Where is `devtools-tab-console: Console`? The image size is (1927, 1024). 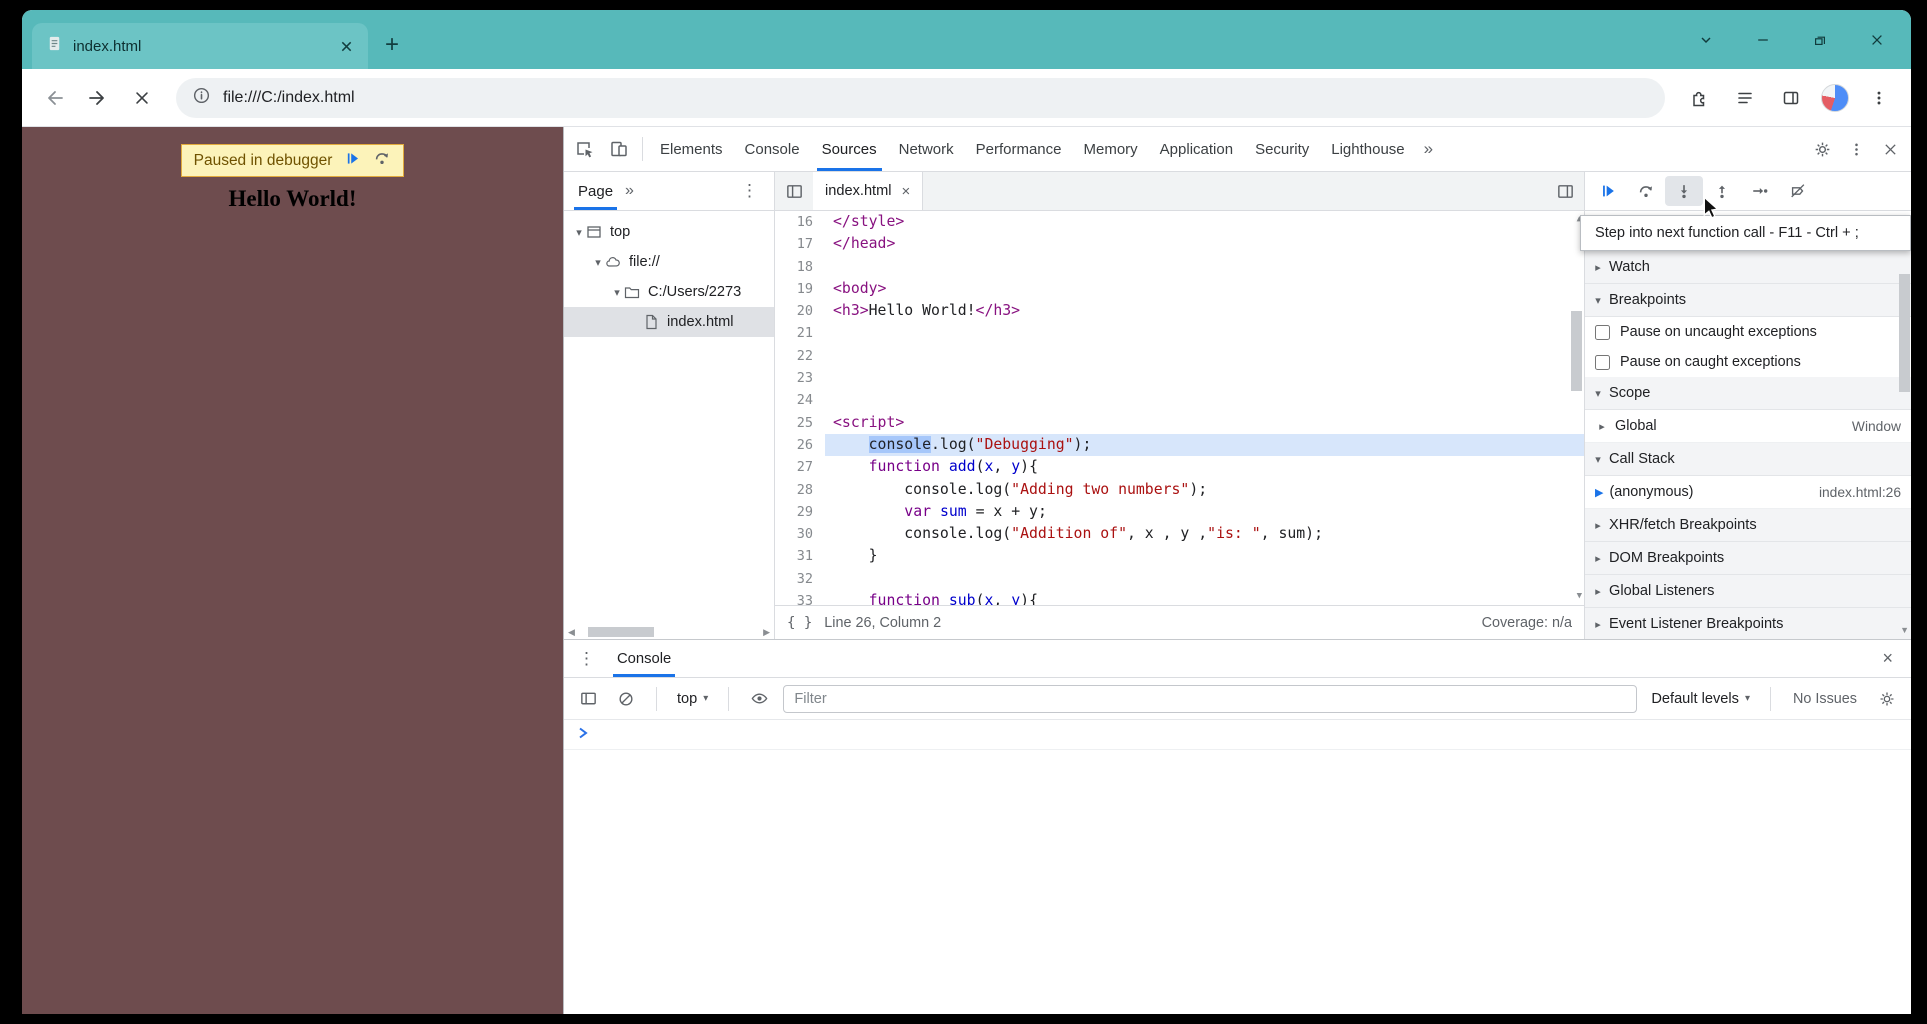
devtools-tab-console: Console is located at coordinates (772, 149).